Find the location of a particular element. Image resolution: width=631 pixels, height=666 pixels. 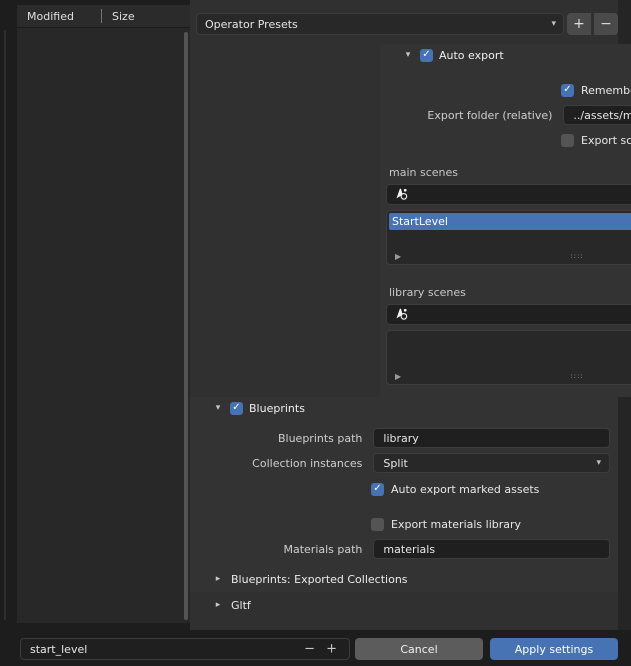

blueprints-path-label: Blueprints path is located at coordinates (320, 438).